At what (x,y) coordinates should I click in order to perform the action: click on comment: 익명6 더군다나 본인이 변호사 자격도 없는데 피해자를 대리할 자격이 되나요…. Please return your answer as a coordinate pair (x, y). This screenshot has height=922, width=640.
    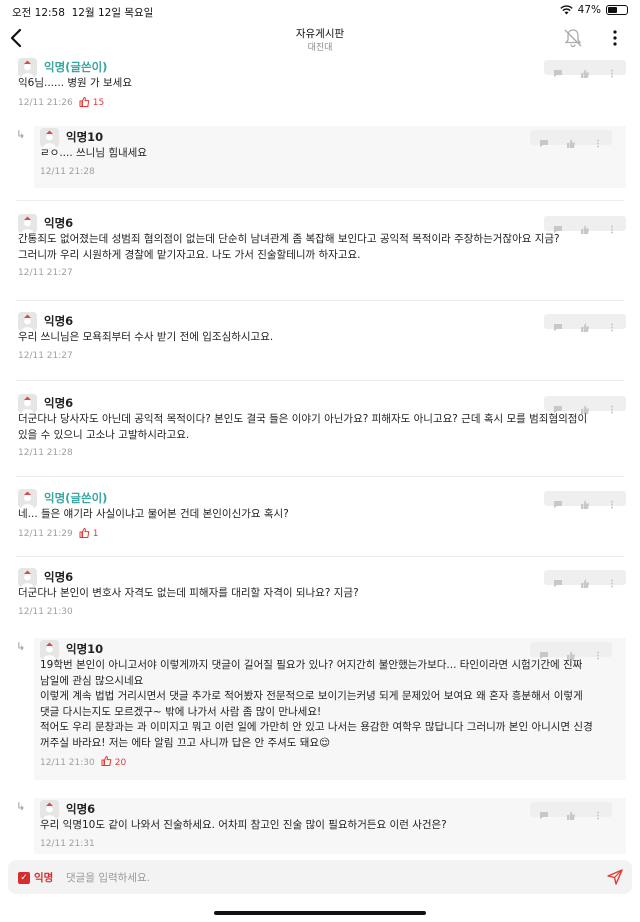
    Looking at the image, I should click on (320, 595).